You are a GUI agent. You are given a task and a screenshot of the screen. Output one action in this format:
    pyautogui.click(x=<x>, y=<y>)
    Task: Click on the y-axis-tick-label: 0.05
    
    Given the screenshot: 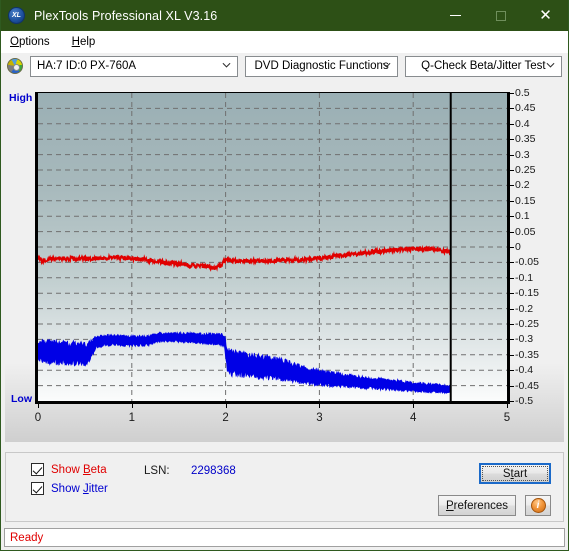 What is the action you would take?
    pyautogui.click(x=525, y=231)
    